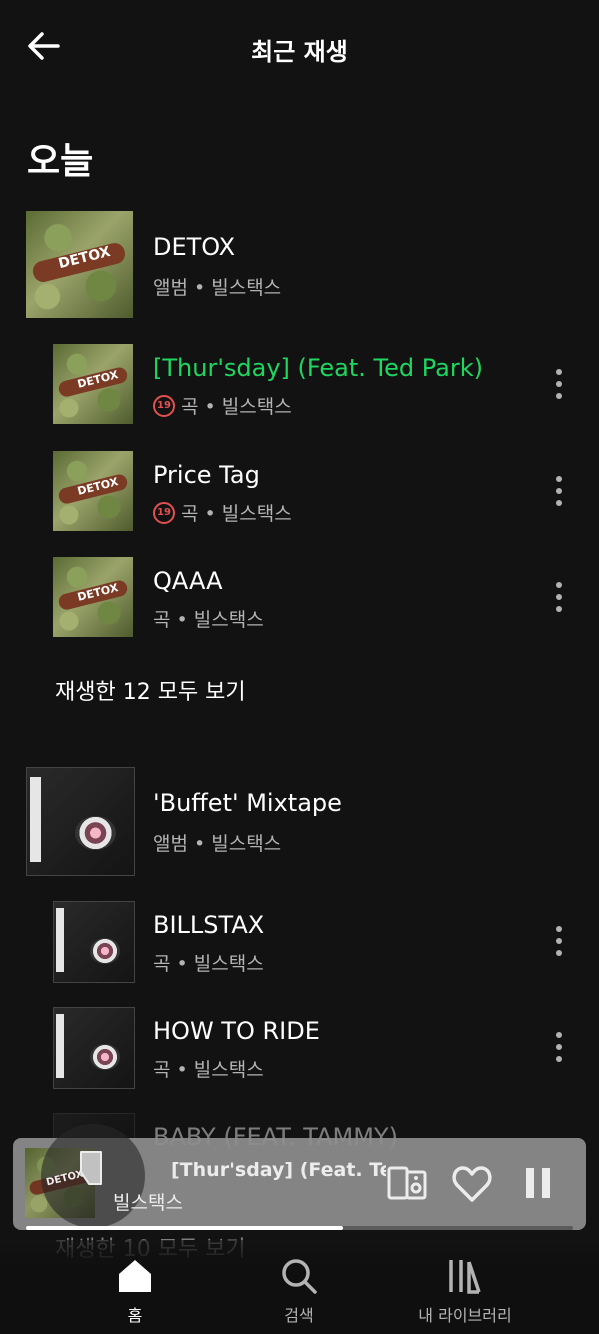  Describe the element at coordinates (209, 925) in the screenshot. I see `track-title: BILLSTAX` at that location.